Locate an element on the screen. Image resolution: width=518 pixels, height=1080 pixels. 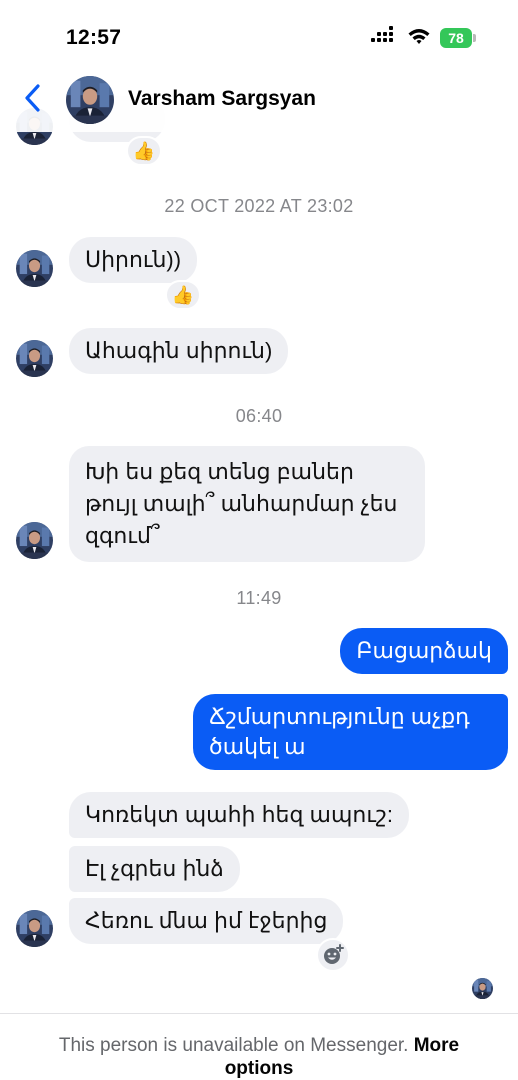
status-bar: 12:57 78 is located at coordinates (259, 33).